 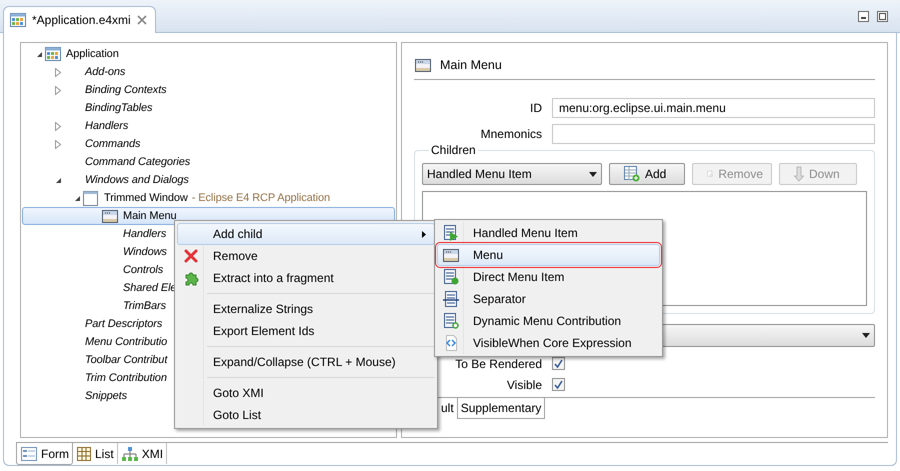 What do you see at coordinates (488, 255) in the screenshot?
I see `menu-item-label: Menu` at bounding box center [488, 255].